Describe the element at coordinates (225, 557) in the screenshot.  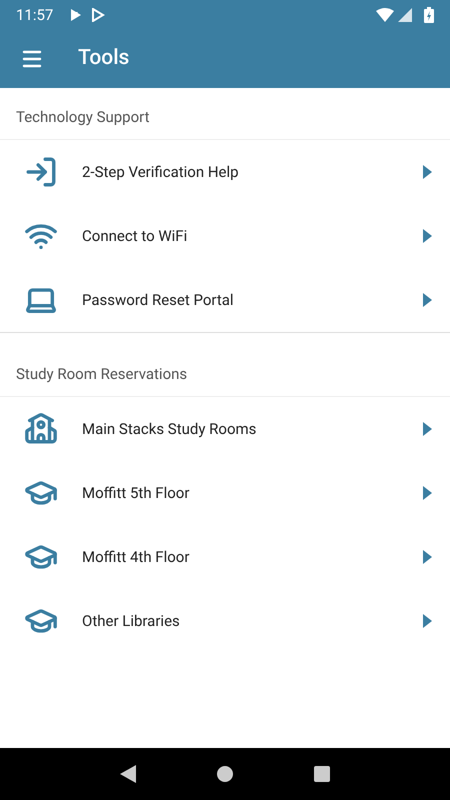
I see `tool-list-item: Moffitt 4th Floor` at that location.